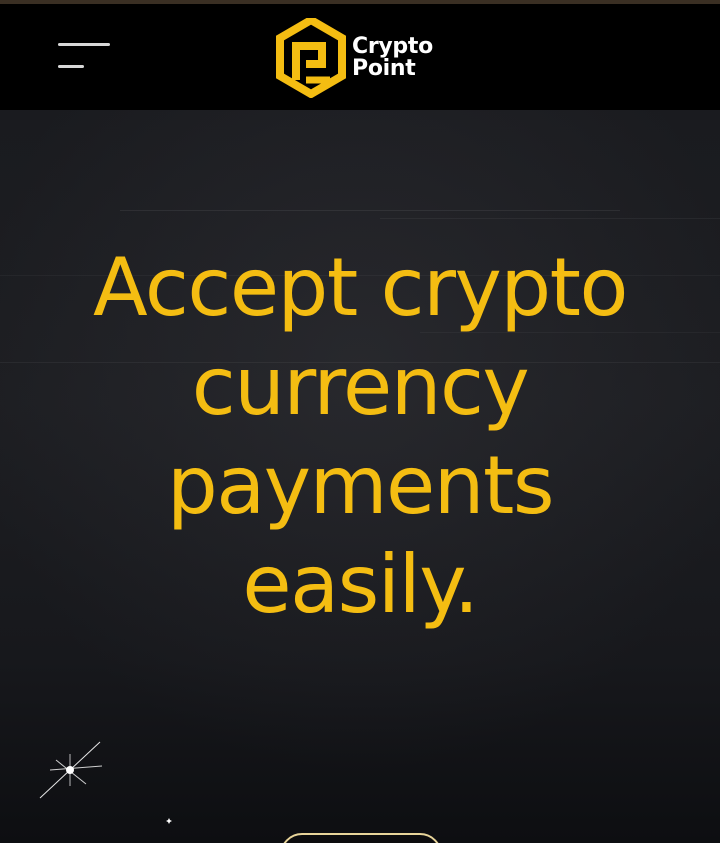  Describe the element at coordinates (85, 58) in the screenshot. I see `menu-button` at that location.